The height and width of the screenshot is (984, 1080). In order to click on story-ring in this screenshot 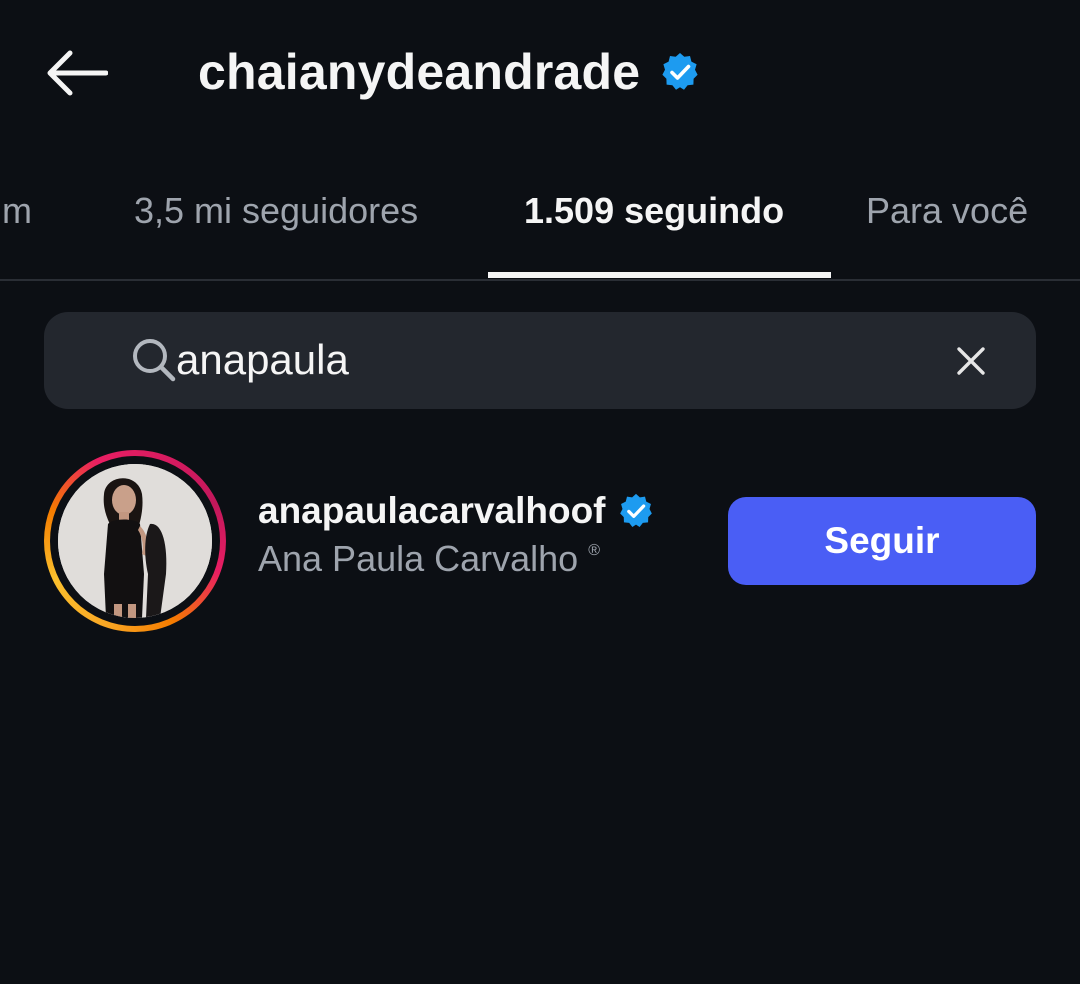, I will do `click(135, 541)`.